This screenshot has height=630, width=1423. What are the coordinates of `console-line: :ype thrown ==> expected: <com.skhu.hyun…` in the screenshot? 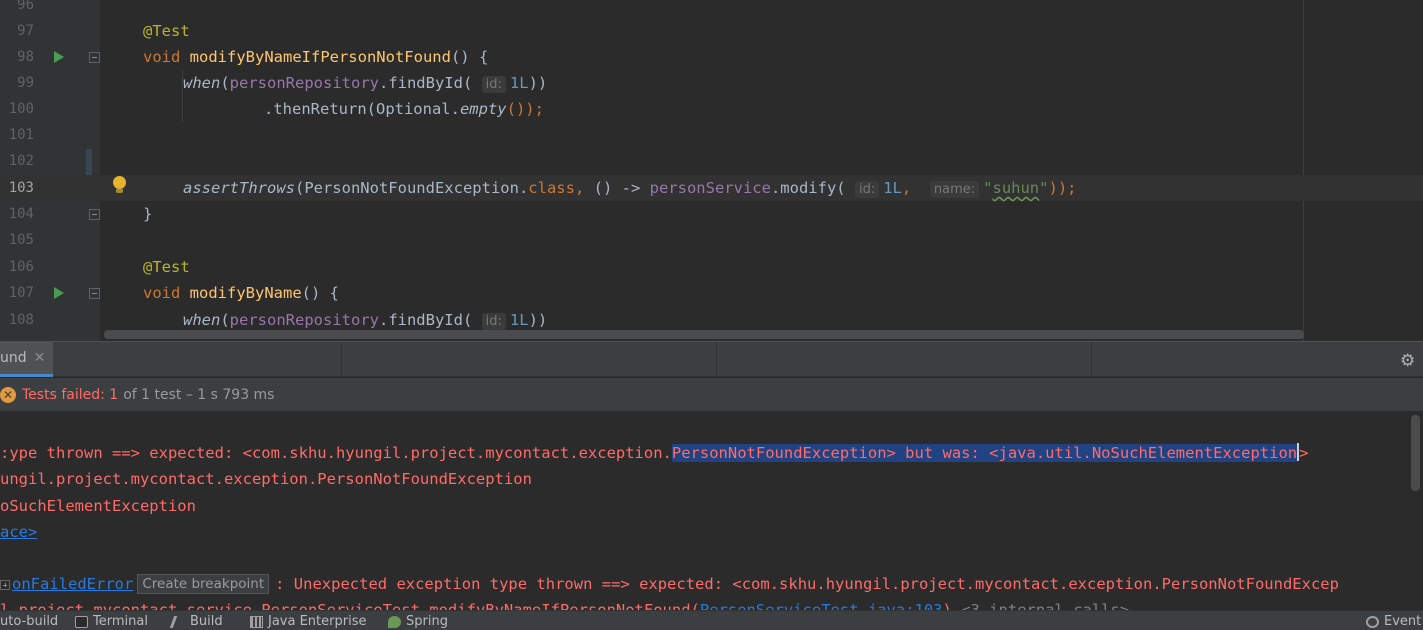 It's located at (654, 453).